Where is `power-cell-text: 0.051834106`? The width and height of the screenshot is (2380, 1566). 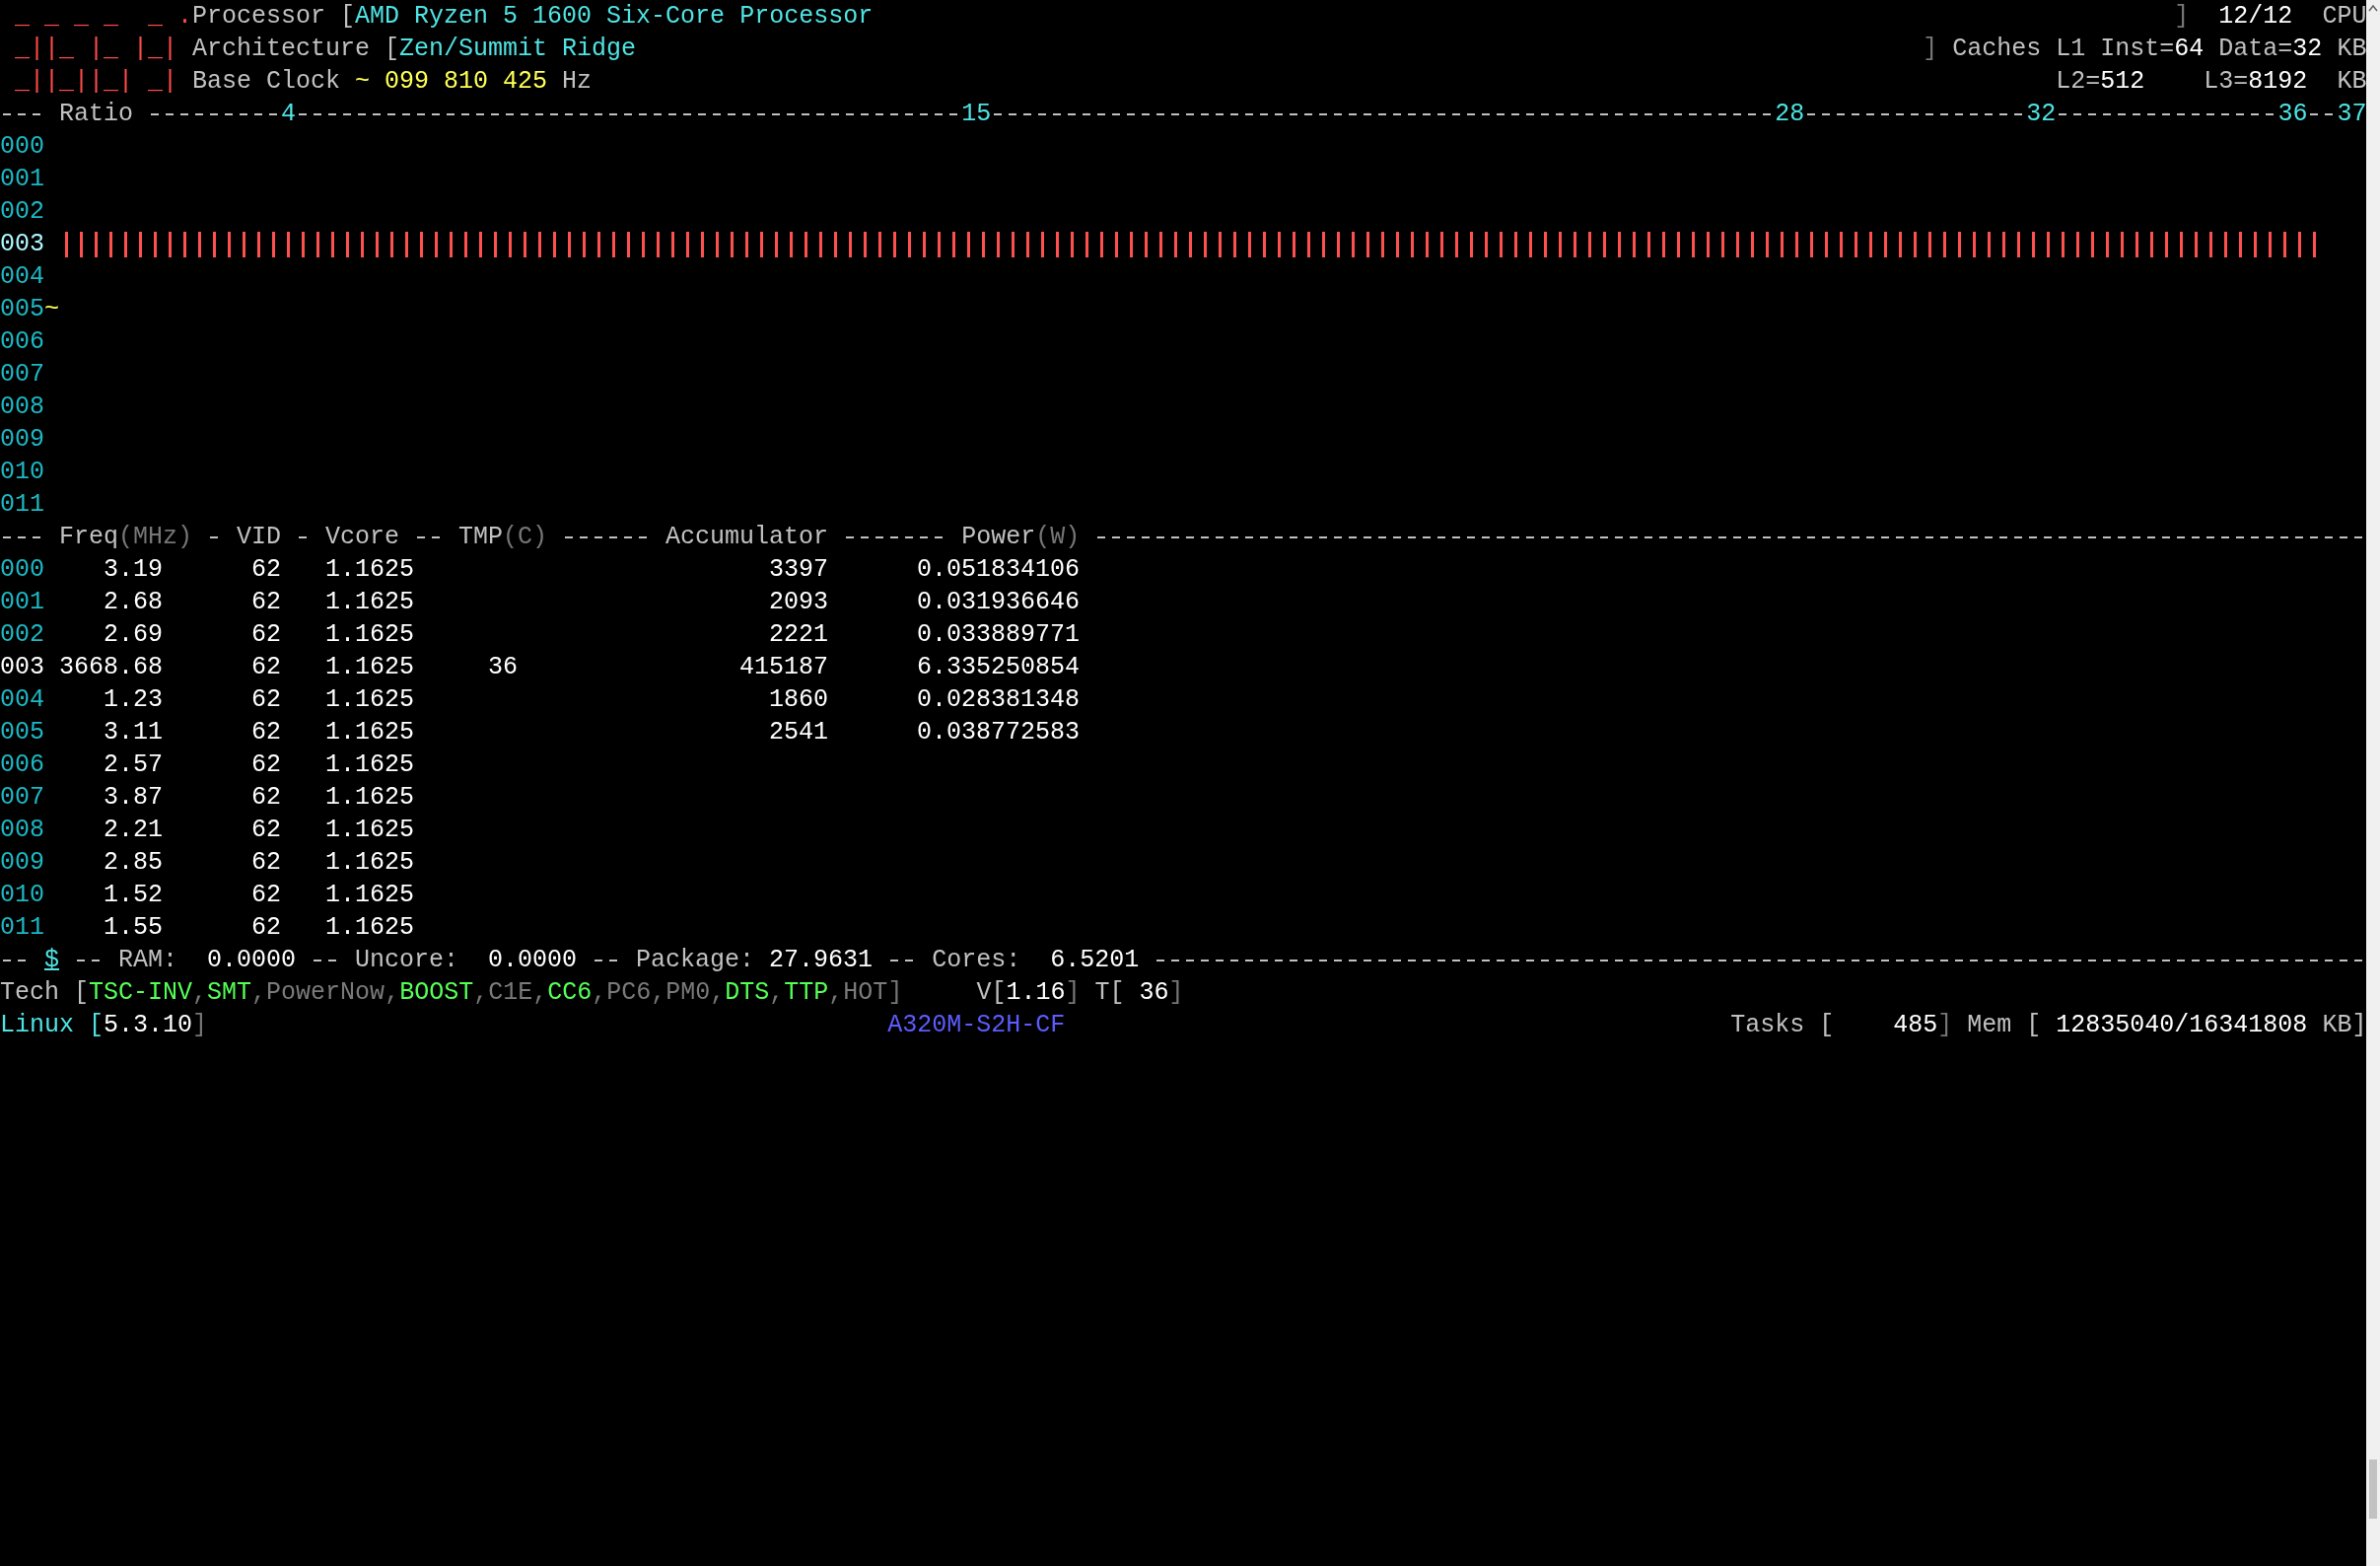 power-cell-text: 0.051834106 is located at coordinates (999, 570).